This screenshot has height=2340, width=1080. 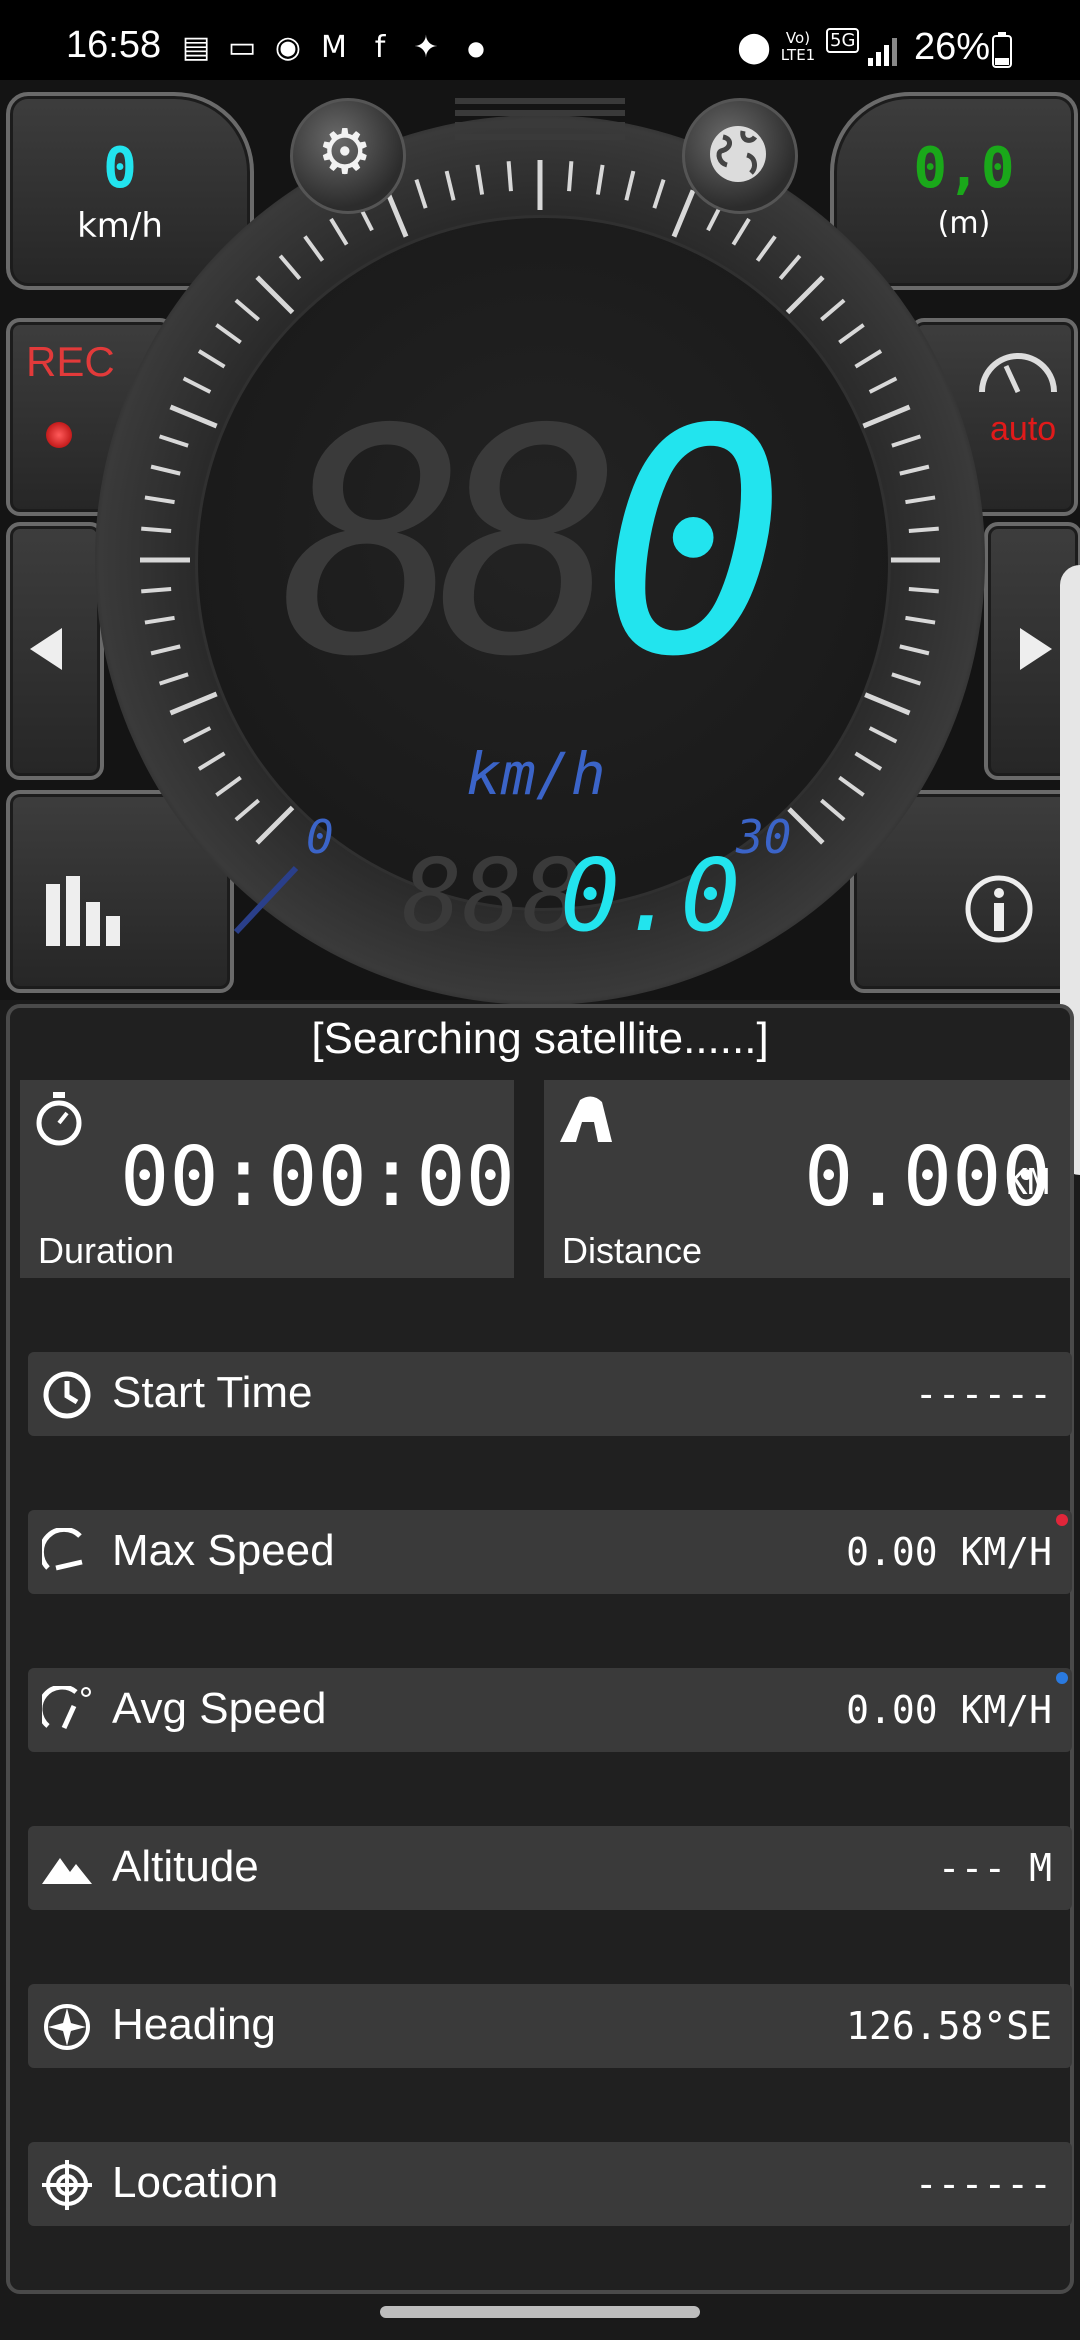 What do you see at coordinates (952, 47) in the screenshot?
I see `battery-percent: 26%` at bounding box center [952, 47].